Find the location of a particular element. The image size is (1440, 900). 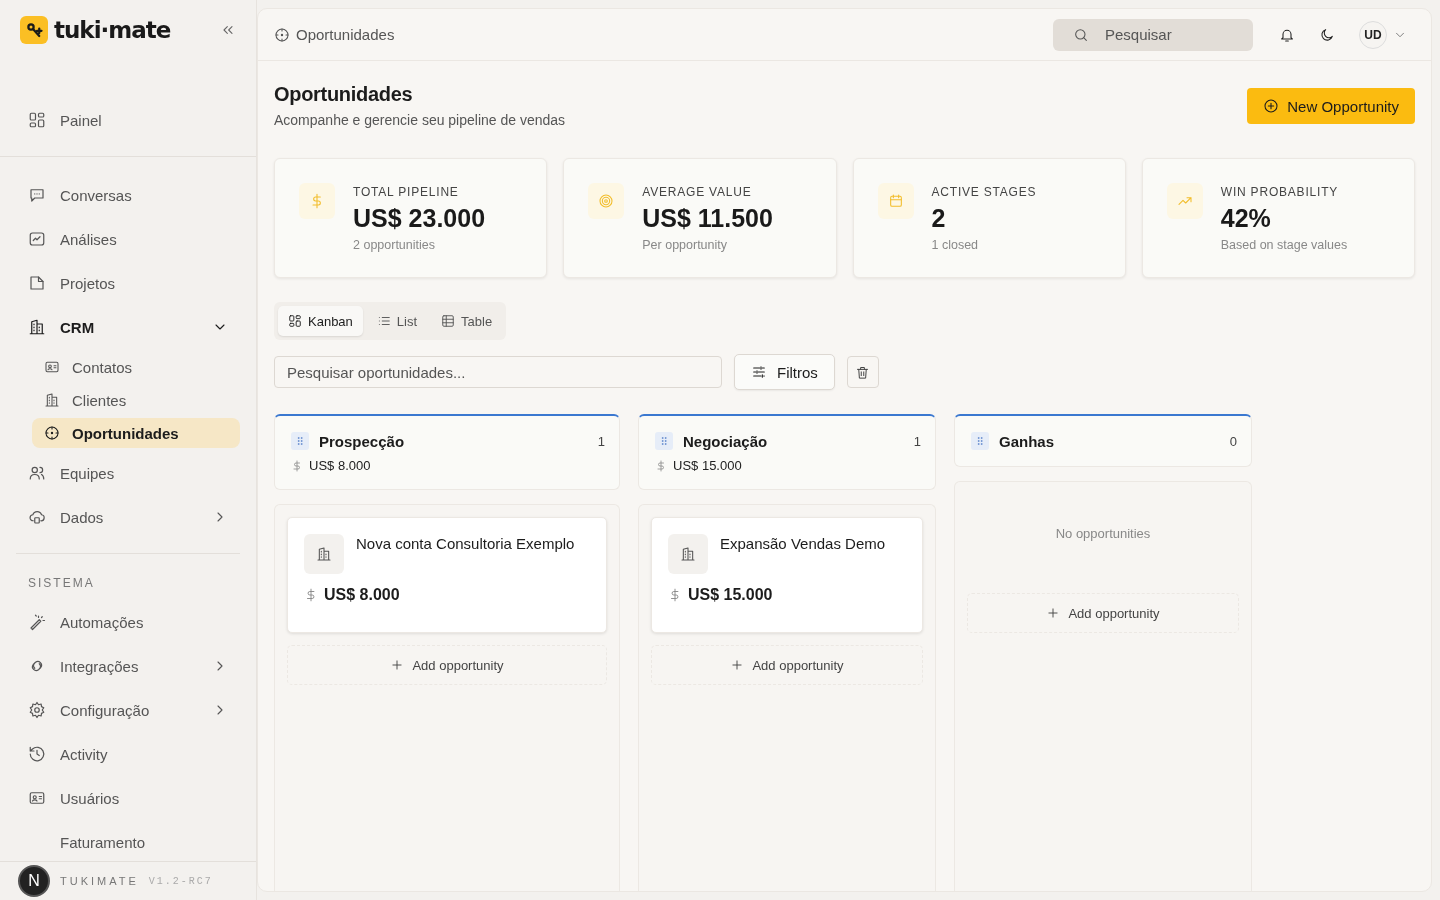

chat-bubble-icon is located at coordinates (37, 195).